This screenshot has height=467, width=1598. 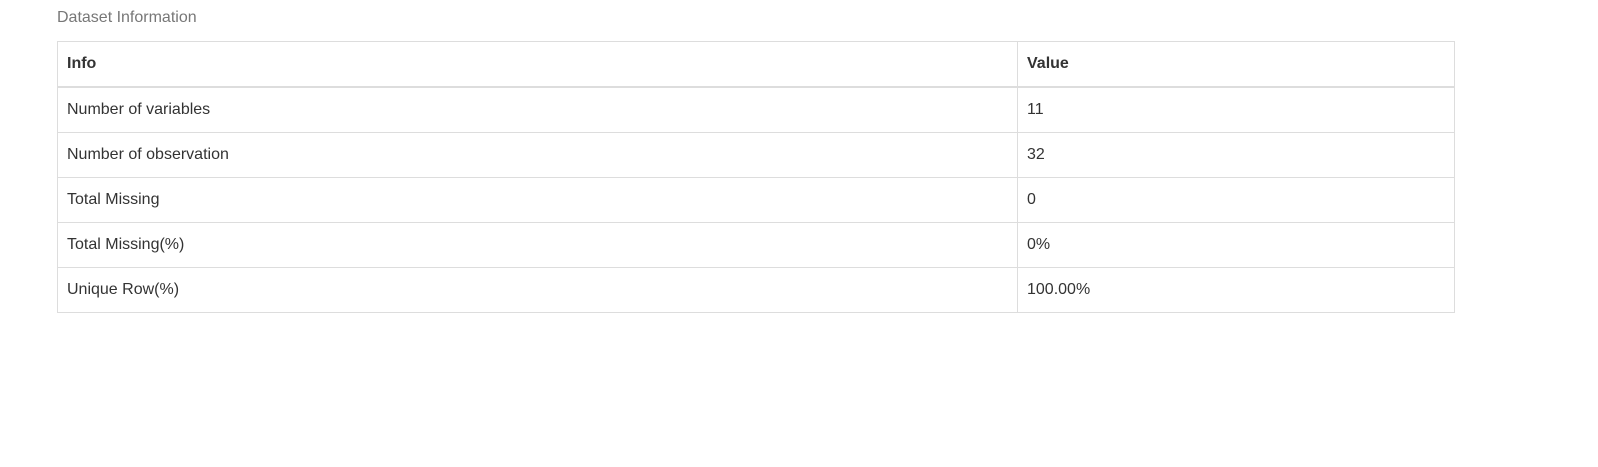 I want to click on table-row: Number of variables 11, so click(x=756, y=109).